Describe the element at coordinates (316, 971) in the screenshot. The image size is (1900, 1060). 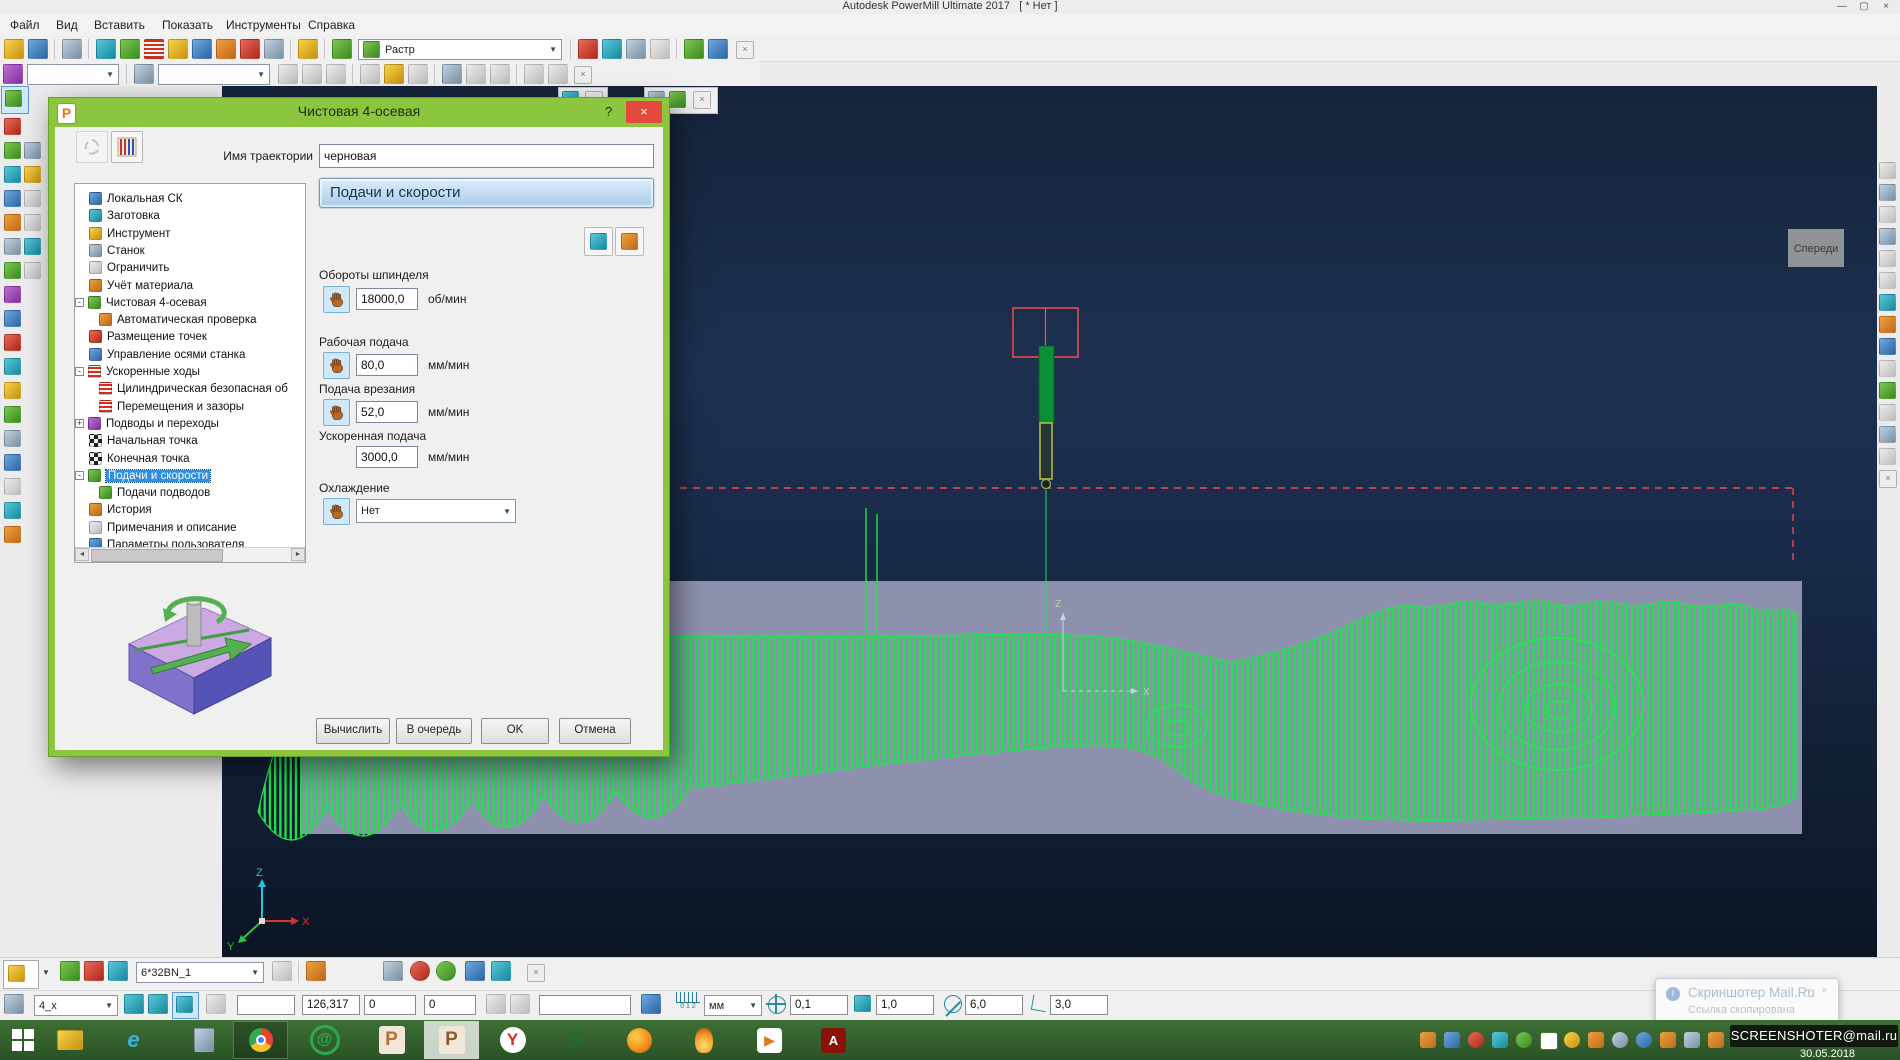
I see `rotate-tool-icon` at that location.